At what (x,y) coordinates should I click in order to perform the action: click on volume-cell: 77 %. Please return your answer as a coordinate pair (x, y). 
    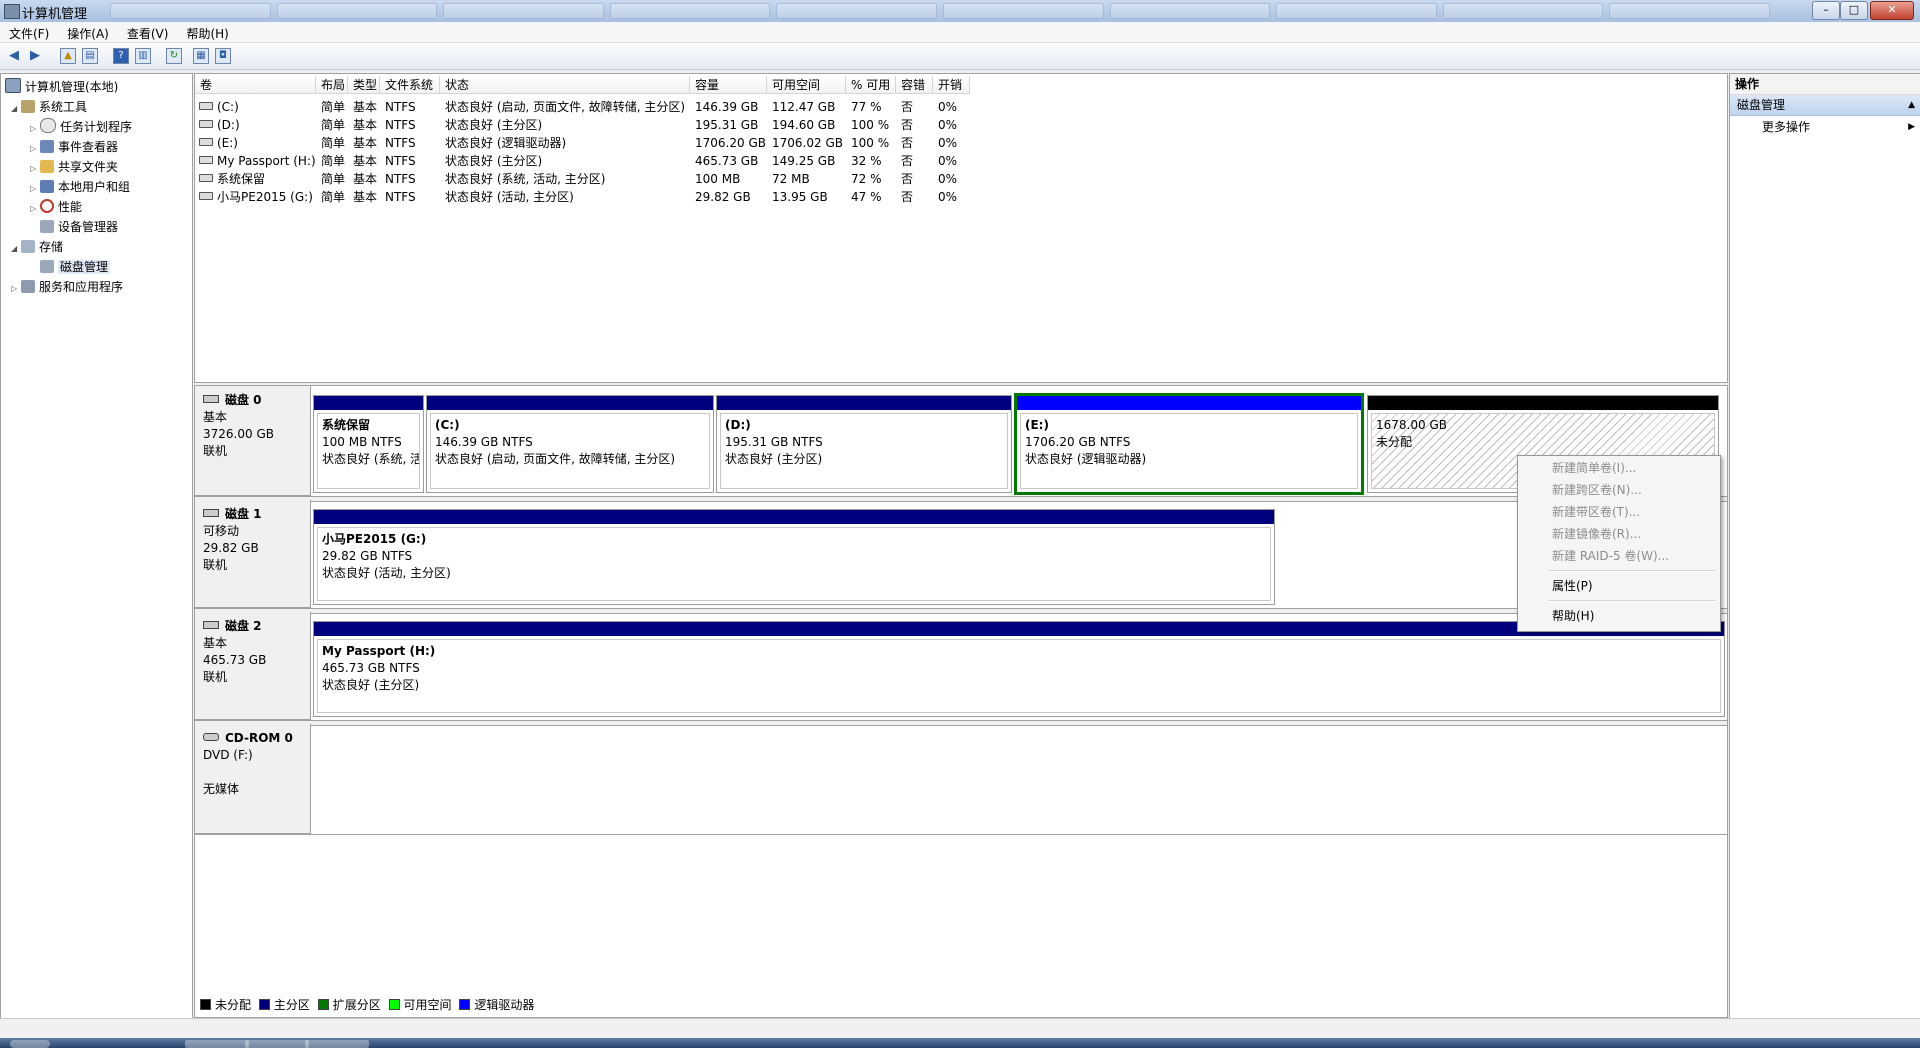
    Looking at the image, I should click on (866, 107).